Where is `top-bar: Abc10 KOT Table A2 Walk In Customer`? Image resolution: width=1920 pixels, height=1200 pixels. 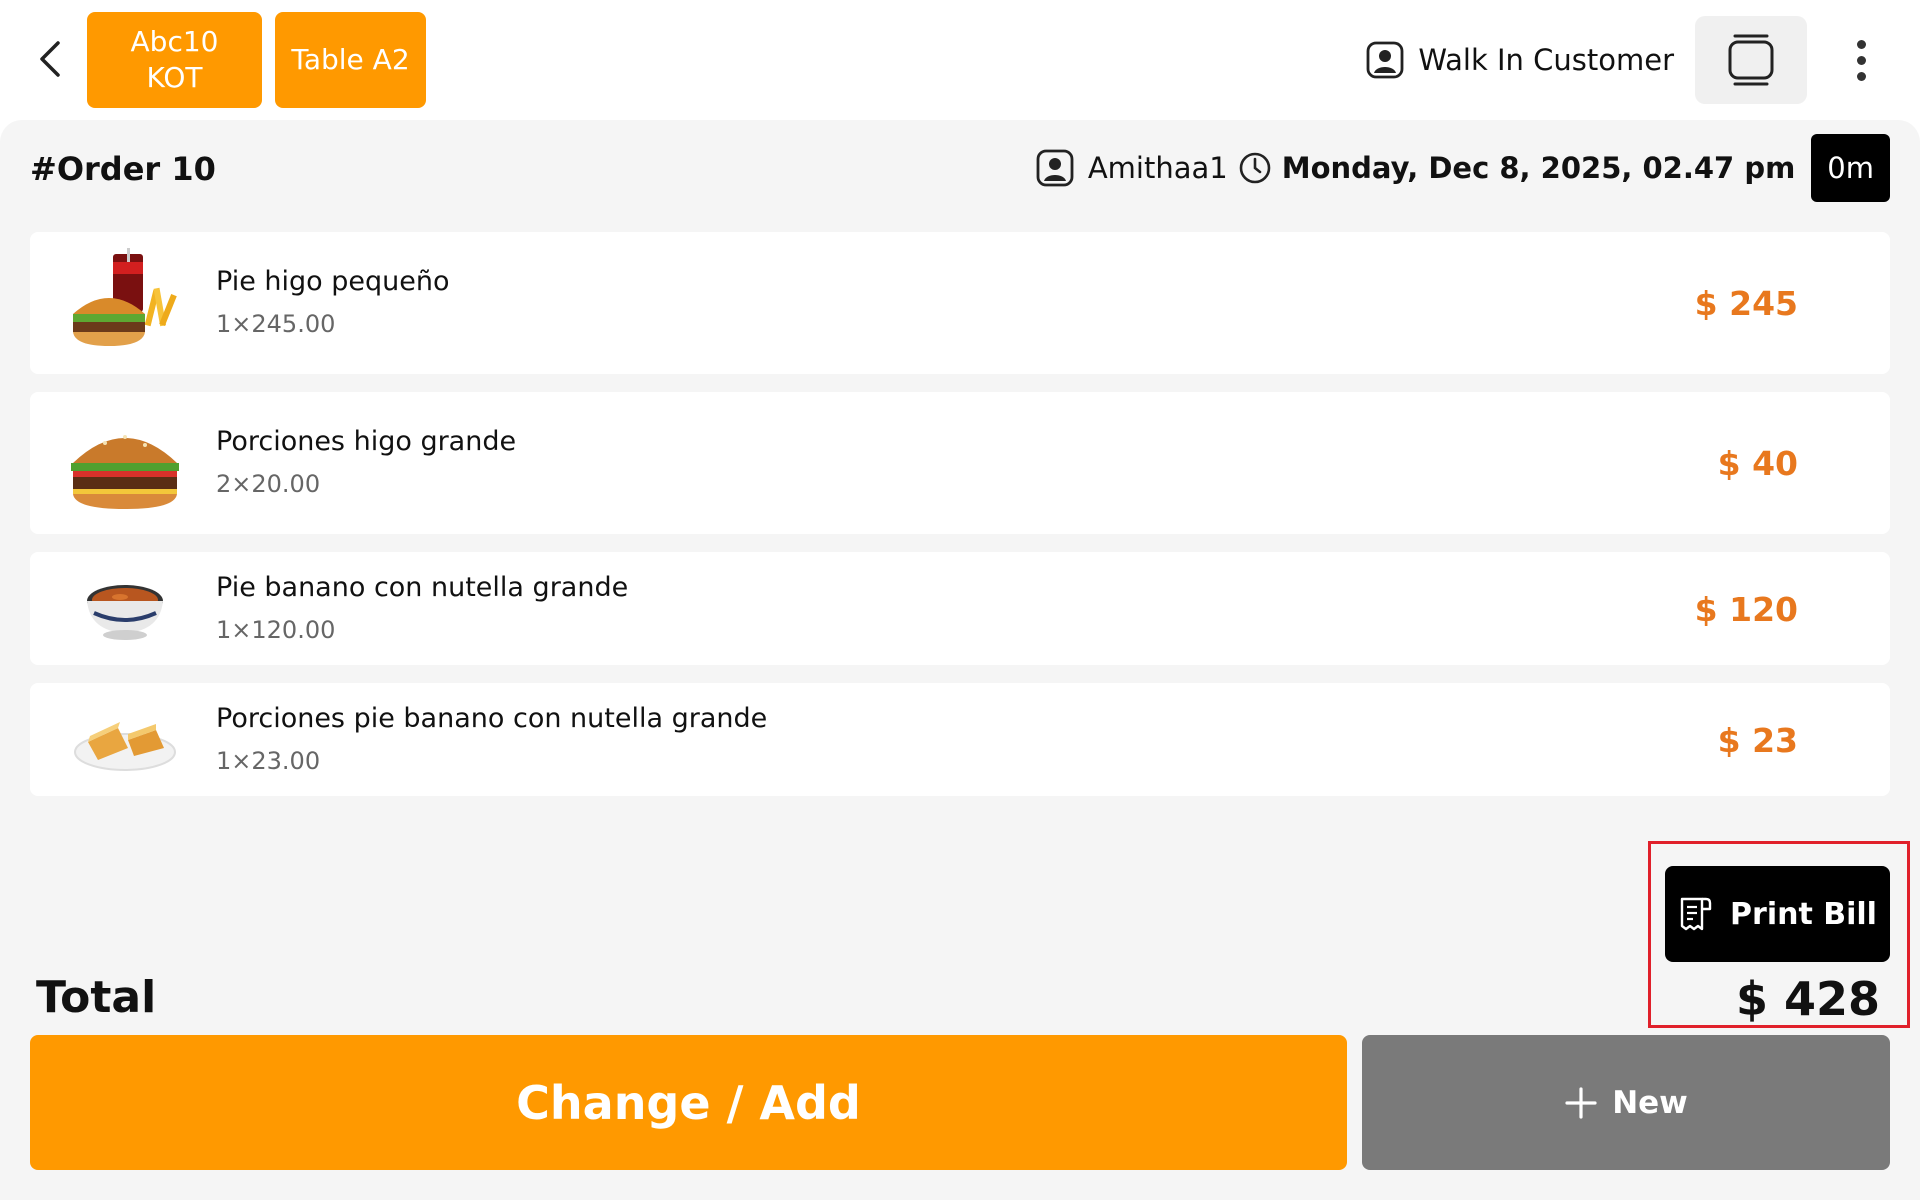
top-bar: Abc10 KOT Table A2 Walk In Customer is located at coordinates (960, 60).